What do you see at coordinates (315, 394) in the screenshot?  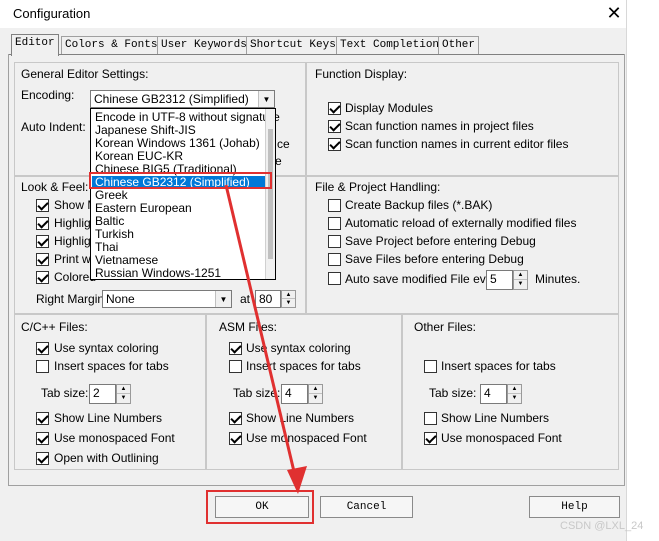 I see `asm-tab-size-spinner: ▲ ▼` at bounding box center [315, 394].